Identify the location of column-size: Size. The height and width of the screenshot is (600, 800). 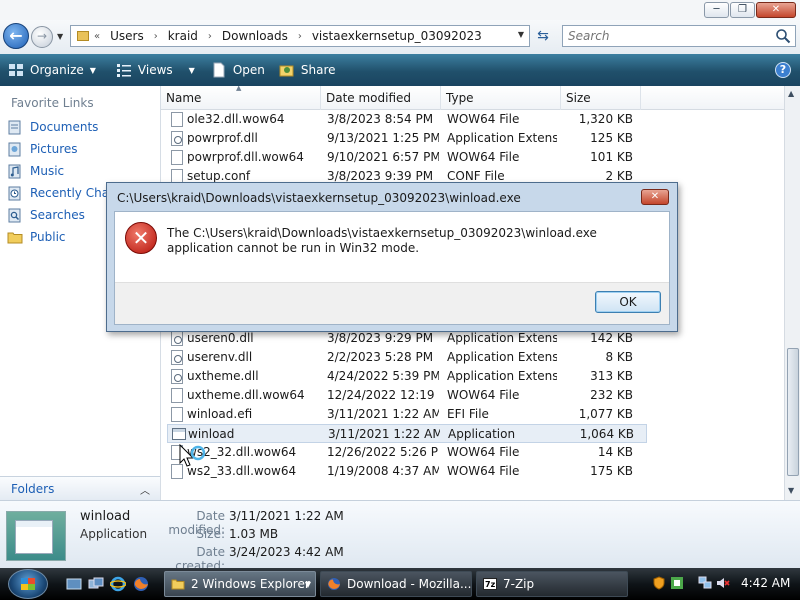
(601, 98).